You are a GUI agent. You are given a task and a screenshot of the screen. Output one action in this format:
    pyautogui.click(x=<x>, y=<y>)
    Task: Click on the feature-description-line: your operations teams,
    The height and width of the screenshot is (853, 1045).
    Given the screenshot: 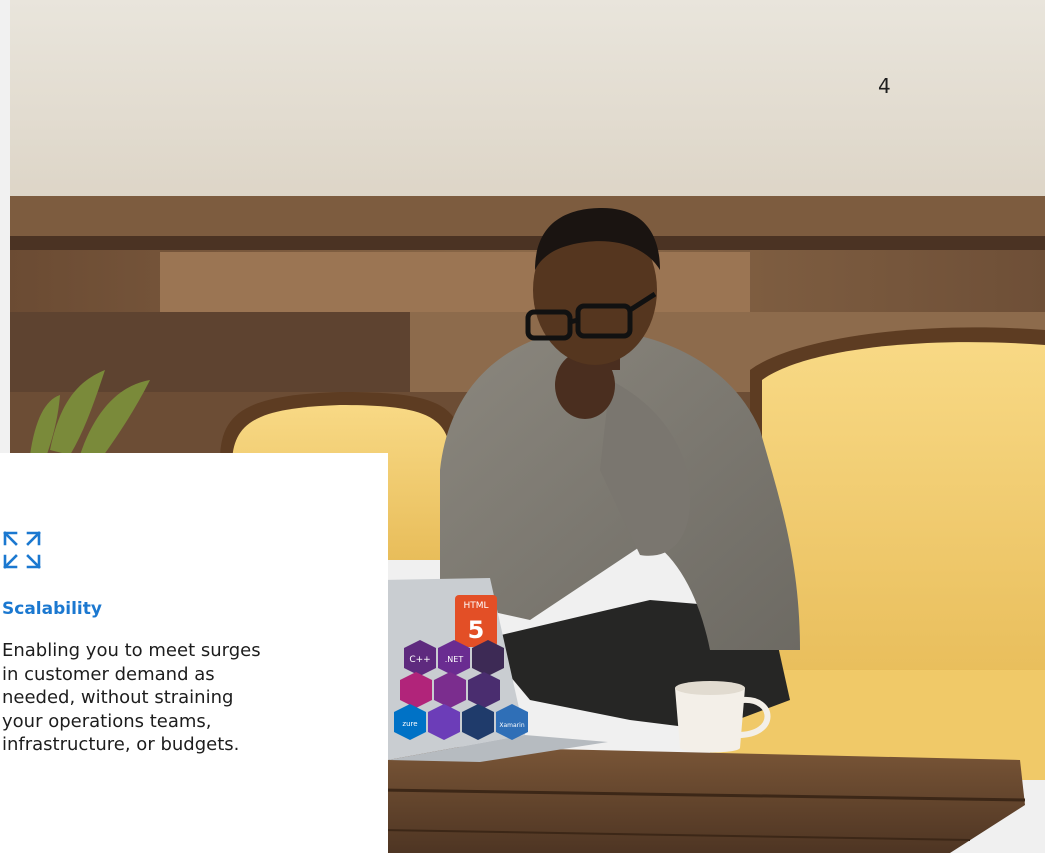 What is the action you would take?
    pyautogui.click(x=107, y=721)
    